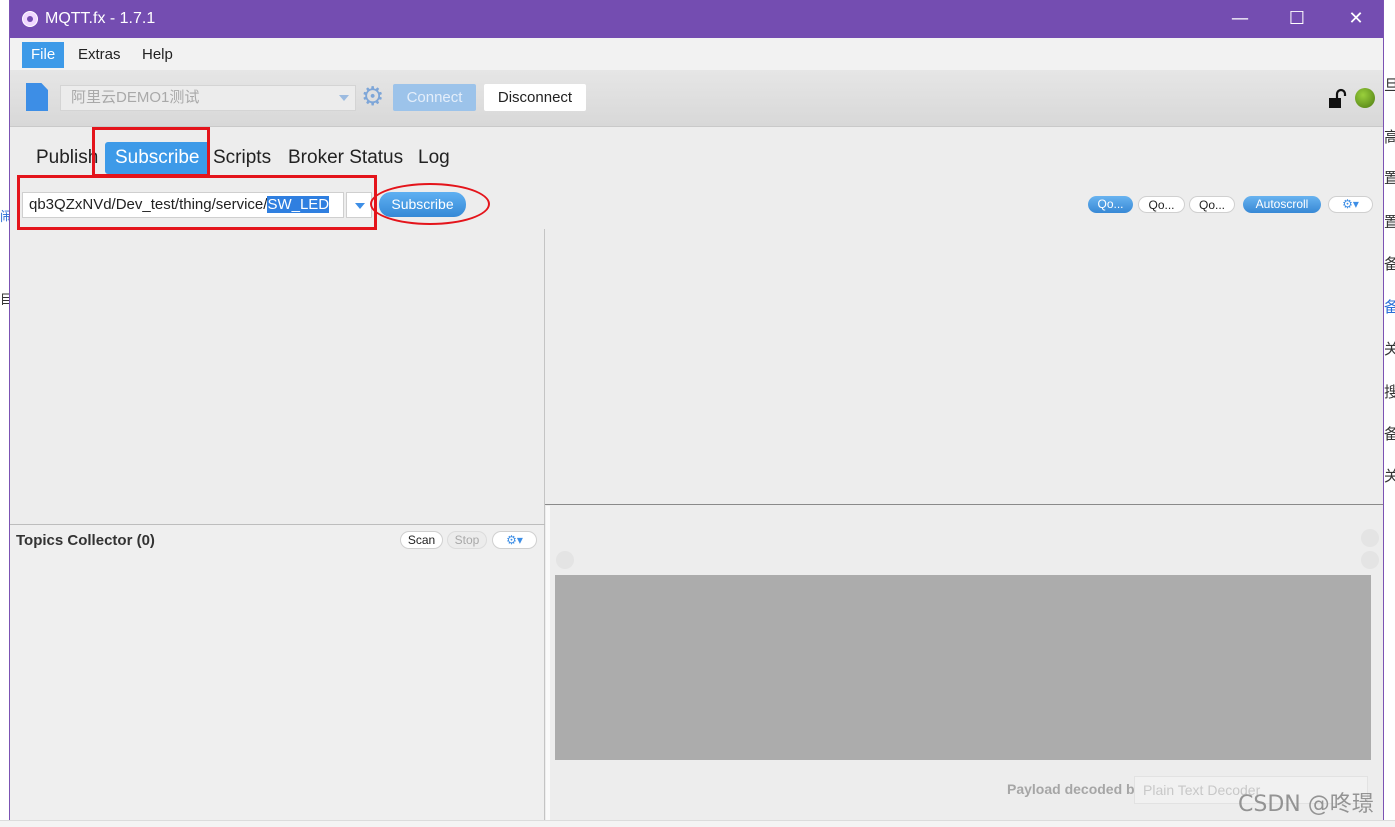 This screenshot has width=1395, height=827. Describe the element at coordinates (467, 540) in the screenshot. I see `stop-button: Stop` at that location.